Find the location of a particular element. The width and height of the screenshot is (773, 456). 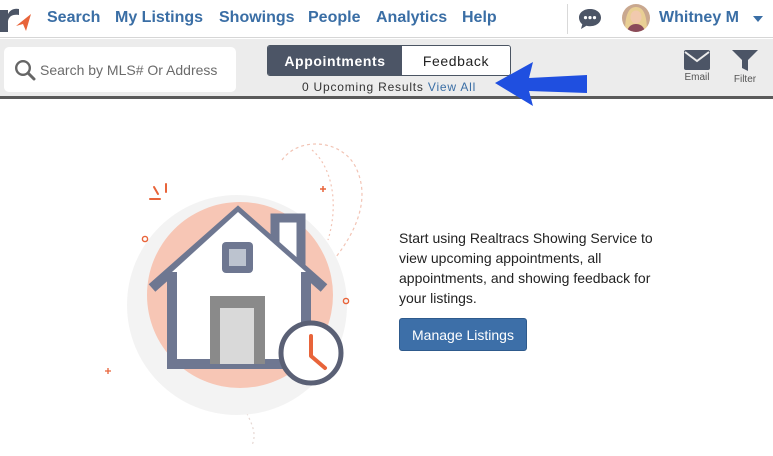

tab-appointments: Appointments is located at coordinates (335, 60).